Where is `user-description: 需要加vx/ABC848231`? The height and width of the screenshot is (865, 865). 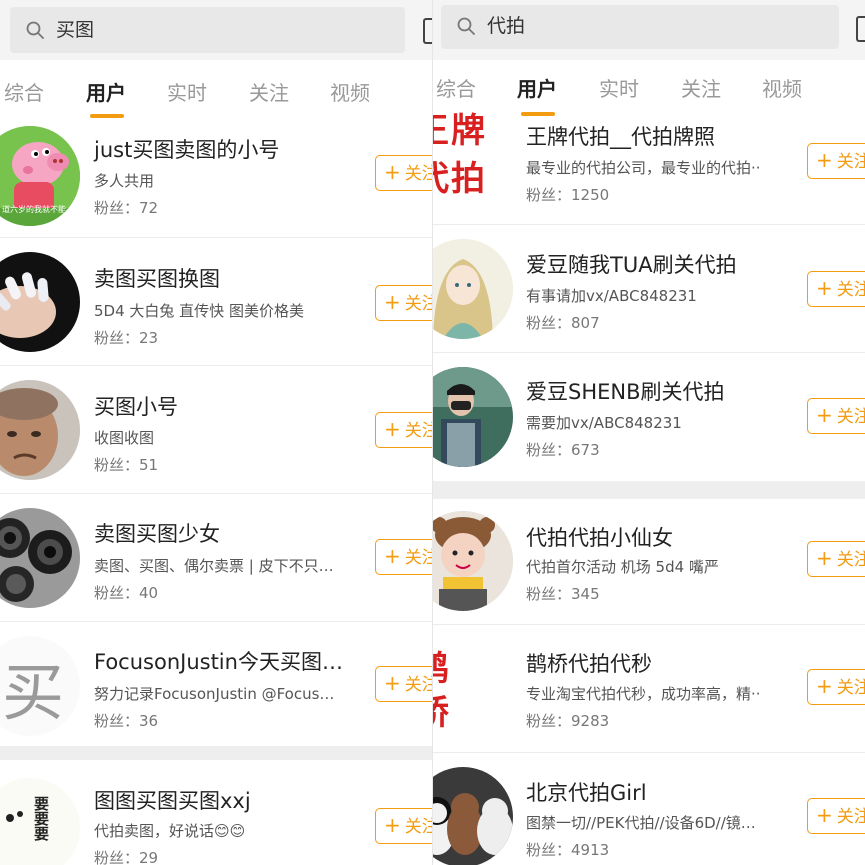 user-description: 需要加vx/ABC848231 is located at coordinates (604, 423).